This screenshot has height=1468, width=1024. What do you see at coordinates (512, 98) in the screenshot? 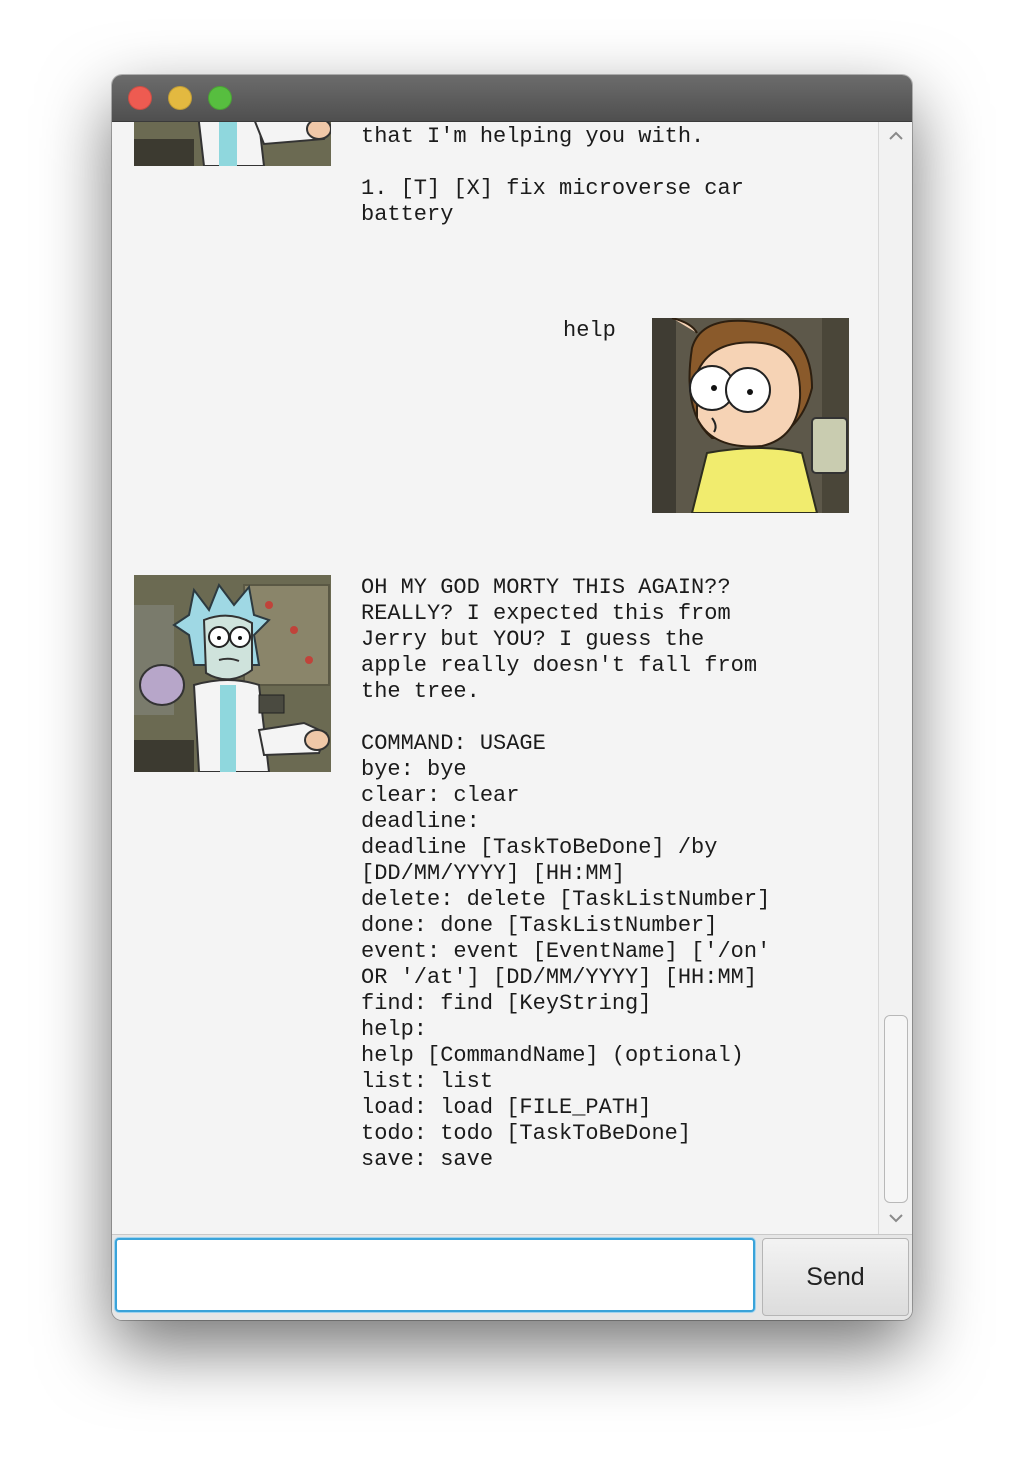
I see `title-bar` at bounding box center [512, 98].